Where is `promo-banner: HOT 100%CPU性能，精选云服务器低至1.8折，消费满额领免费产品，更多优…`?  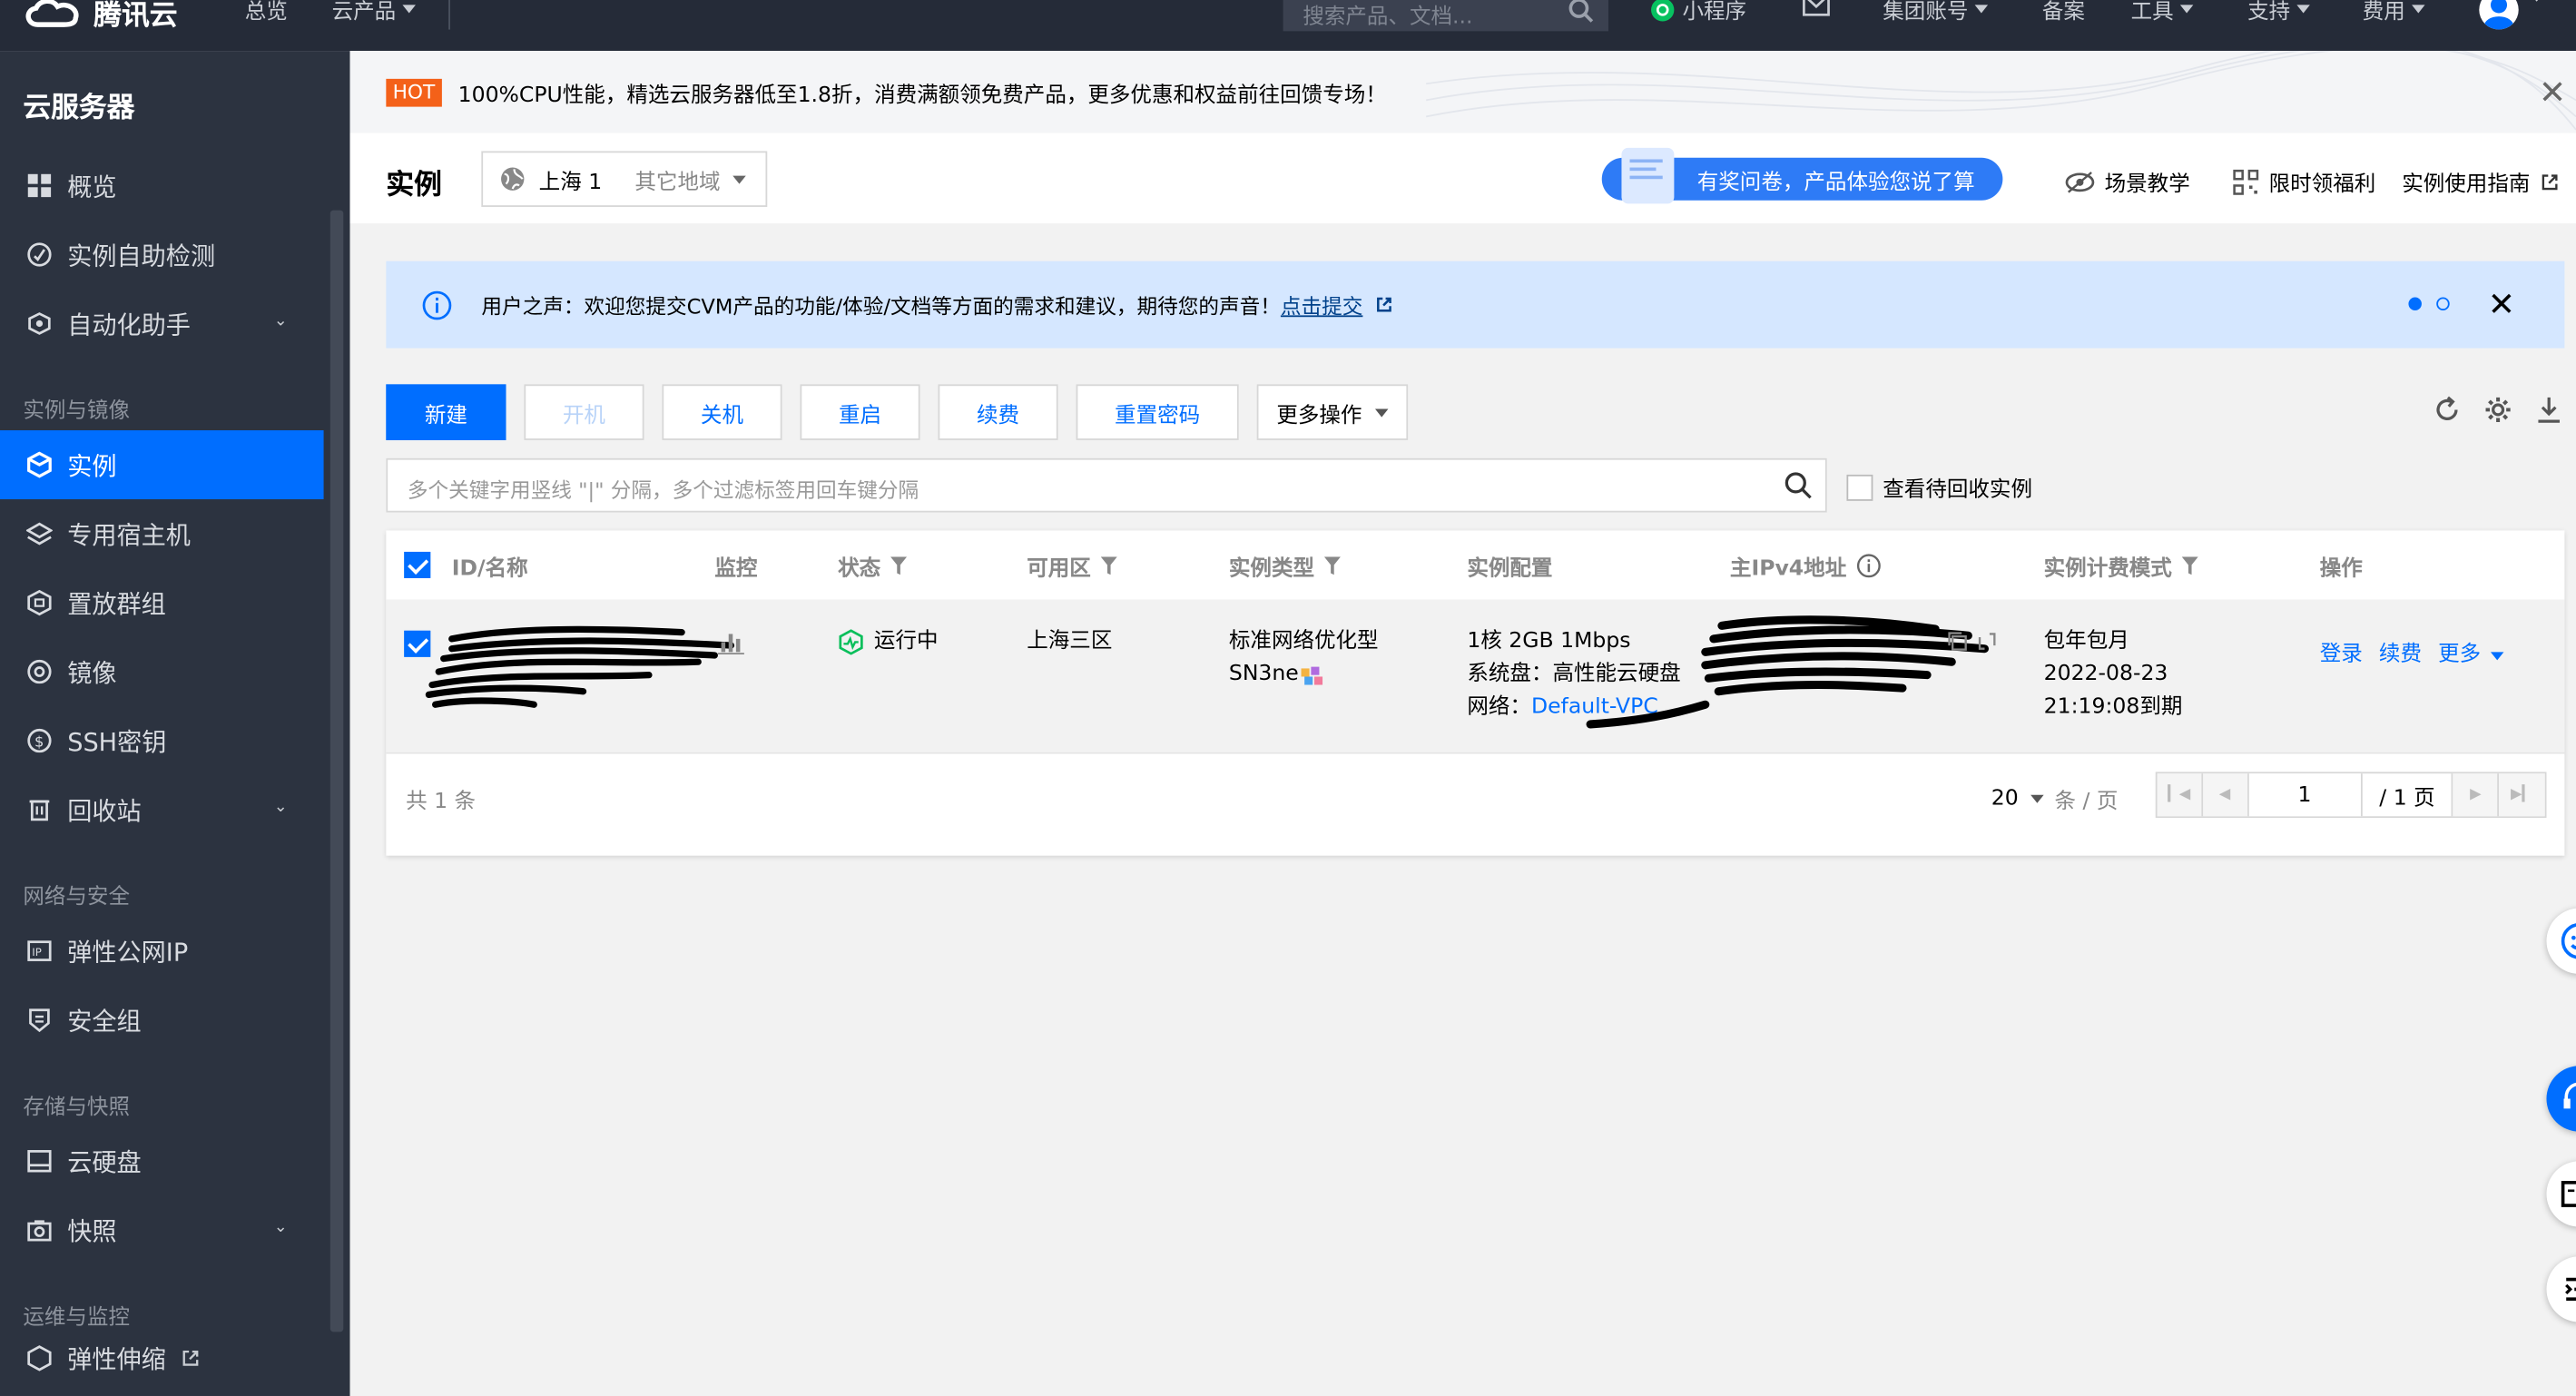 promo-banner: HOT 100%CPU性能，精选云服务器低至1.8折，消费满额领免费产品，更多优… is located at coordinates (1462, 92).